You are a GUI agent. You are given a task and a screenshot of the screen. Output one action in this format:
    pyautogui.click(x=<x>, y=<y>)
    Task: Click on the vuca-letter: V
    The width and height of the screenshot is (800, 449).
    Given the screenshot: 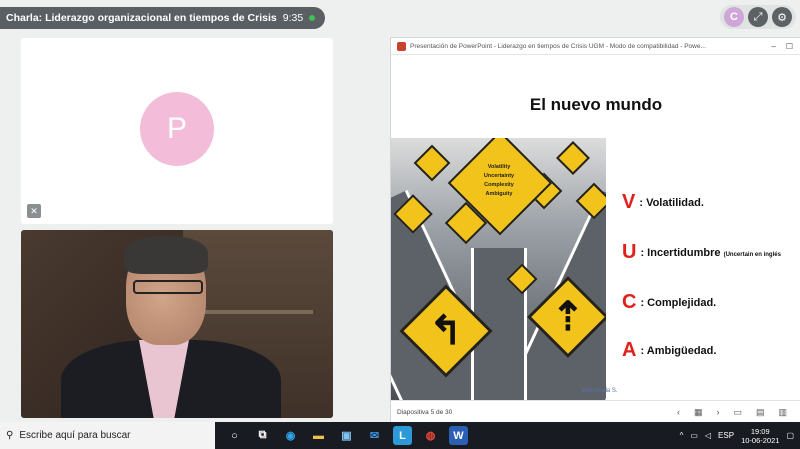 What is the action you would take?
    pyautogui.click(x=629, y=202)
    